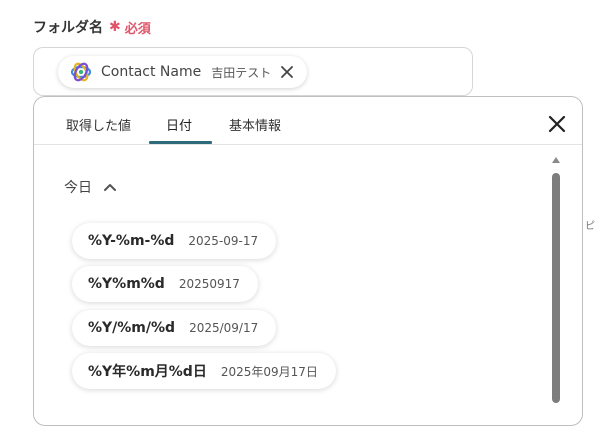  I want to click on date-format-option: %Y年%m月%d日 2025年09月17日, so click(204, 371).